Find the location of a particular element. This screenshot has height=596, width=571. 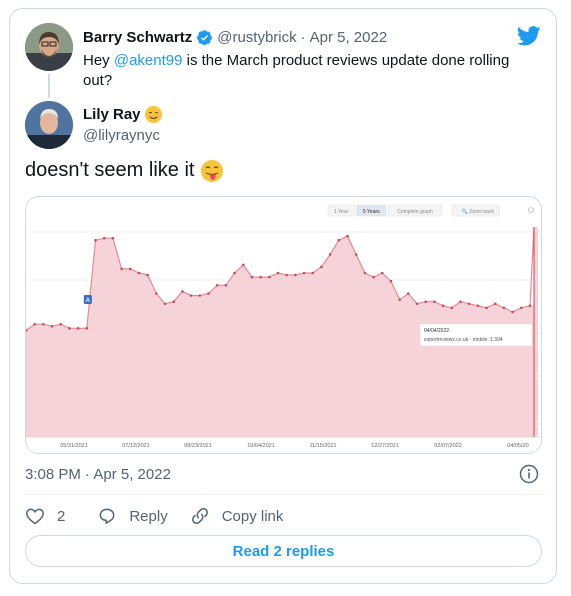

link-icon is located at coordinates (199, 516).